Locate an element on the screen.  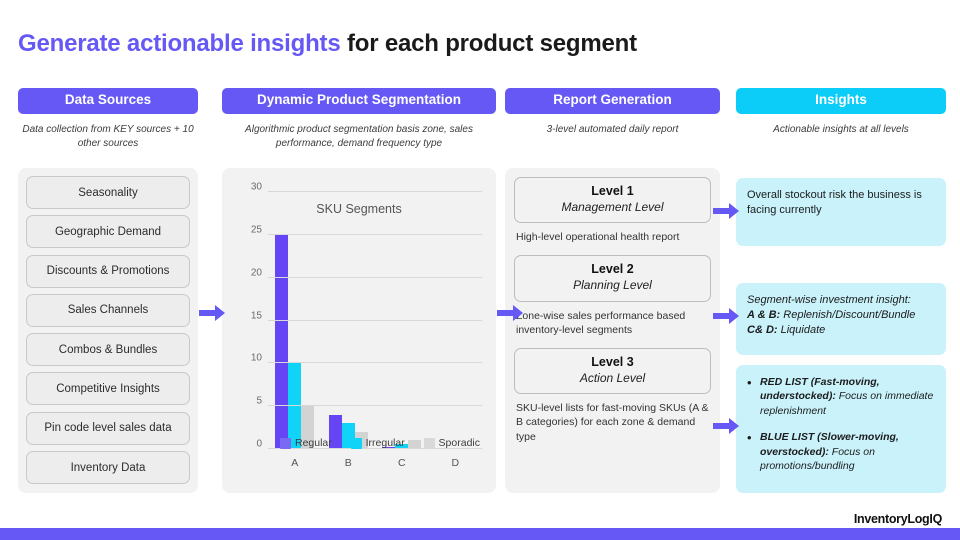
data-source-chip-label: Pin code level sales data is located at coordinates (108, 428).